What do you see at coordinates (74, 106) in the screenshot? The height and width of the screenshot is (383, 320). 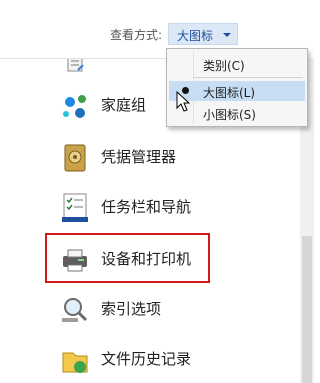 I see `homegroup-icon` at bounding box center [74, 106].